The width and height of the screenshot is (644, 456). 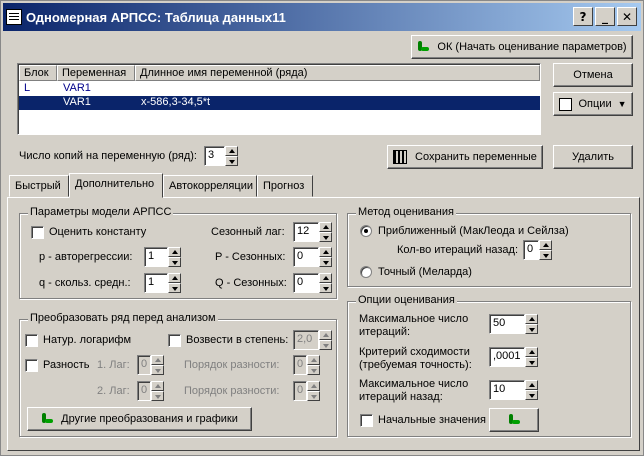 I want to click on lag2-input: 0, so click(x=144, y=391).